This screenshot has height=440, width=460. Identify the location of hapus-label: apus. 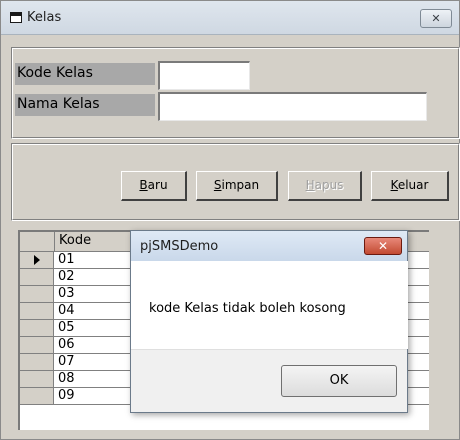
(329, 185).